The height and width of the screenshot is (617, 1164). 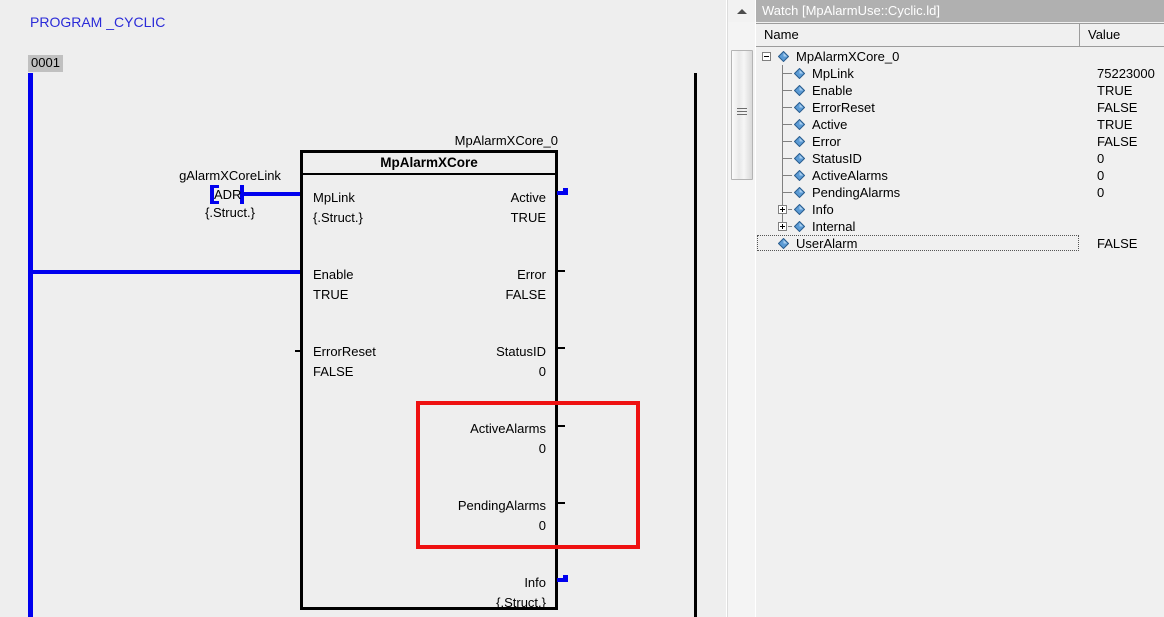 I want to click on watch-row: Internal, so click(x=960, y=226).